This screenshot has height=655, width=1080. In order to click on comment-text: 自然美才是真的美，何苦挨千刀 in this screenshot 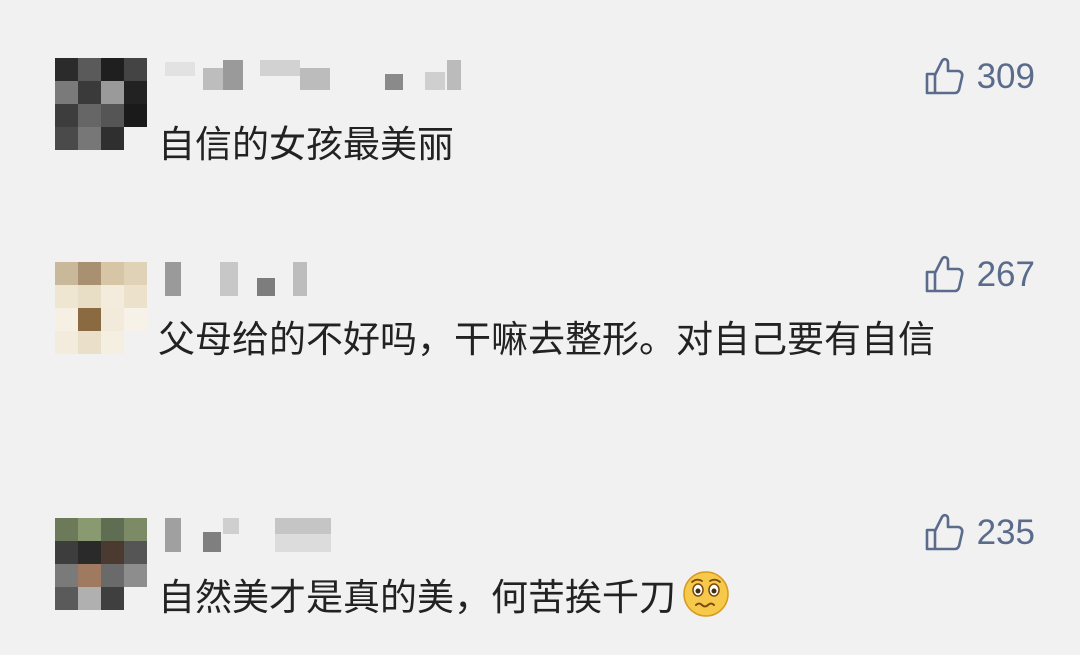, I will do `click(588, 598)`.